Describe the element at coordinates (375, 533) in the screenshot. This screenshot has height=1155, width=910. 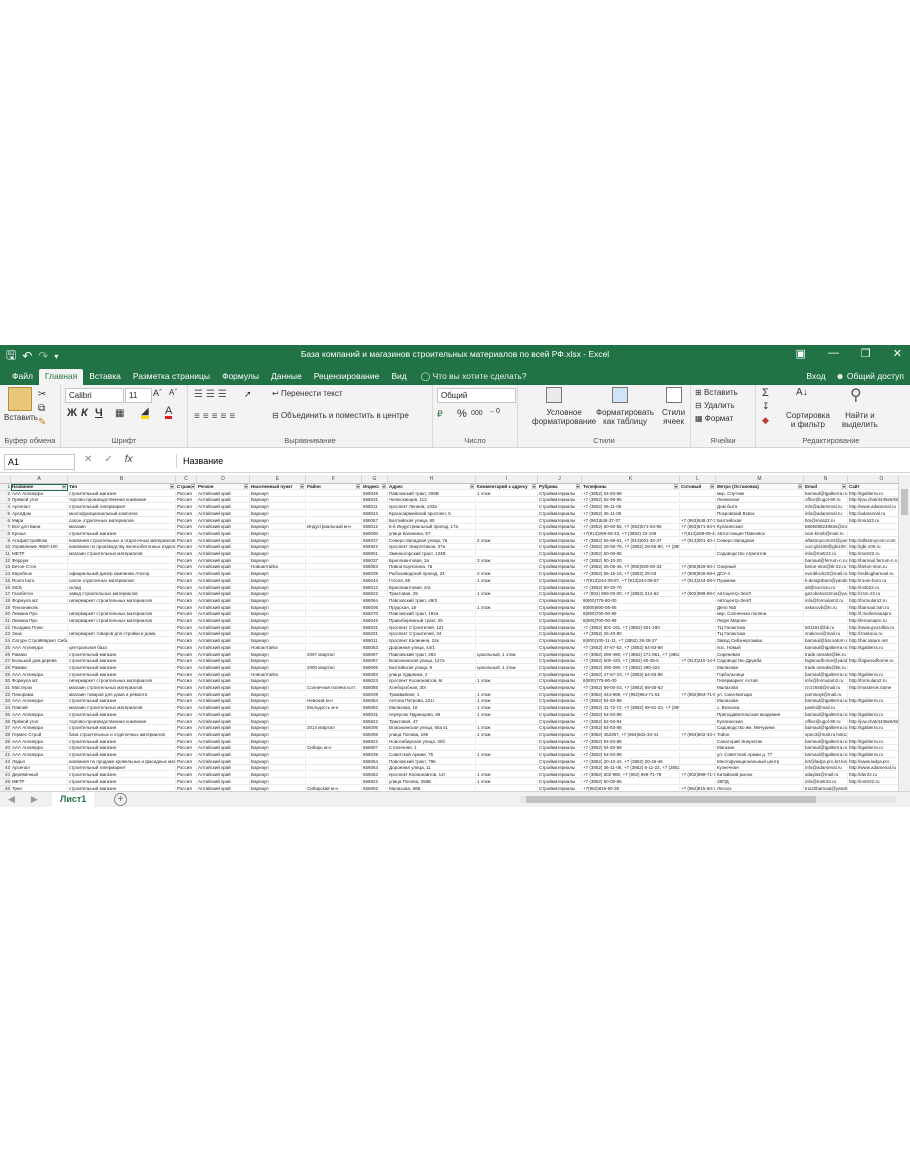
I see `table-cell: 656000` at that location.